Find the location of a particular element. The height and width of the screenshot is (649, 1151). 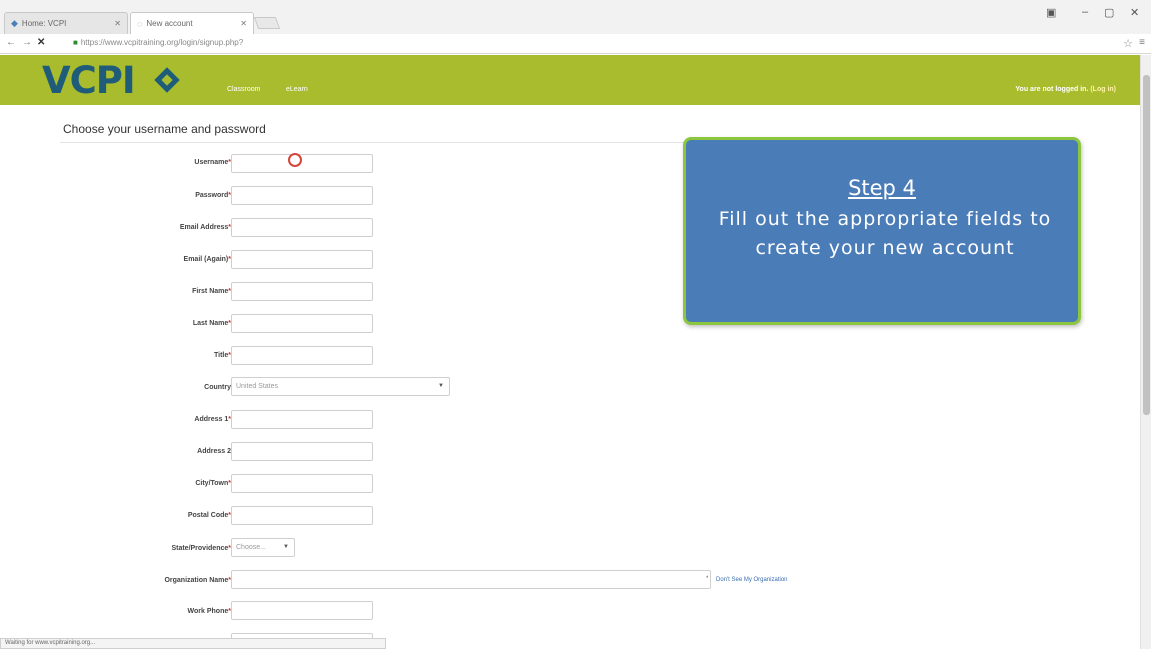

country-select: United States ▼ is located at coordinates (340, 386).